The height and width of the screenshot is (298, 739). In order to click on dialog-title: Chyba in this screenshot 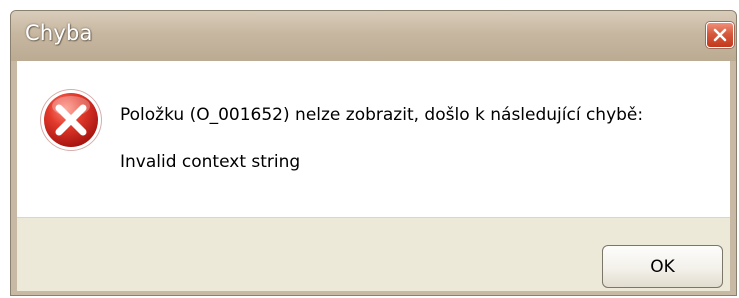, I will do `click(59, 33)`.